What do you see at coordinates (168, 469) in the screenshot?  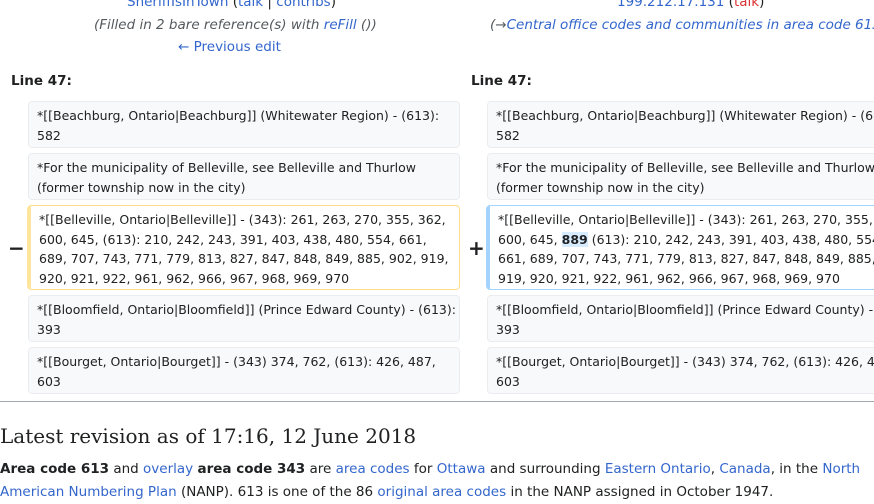 I see `overlay-link: overlay` at bounding box center [168, 469].